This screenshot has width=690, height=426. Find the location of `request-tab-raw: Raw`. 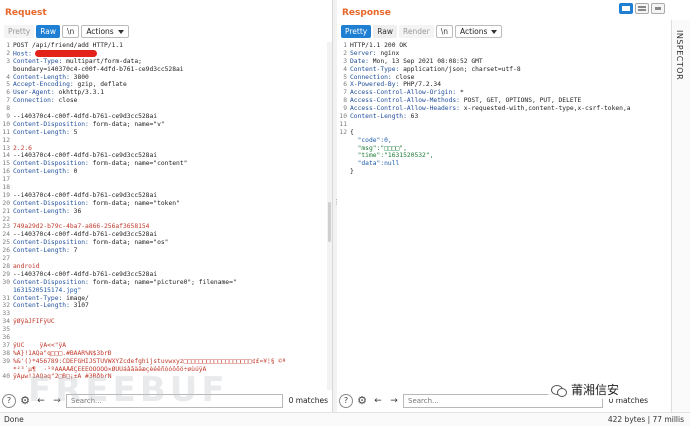

request-tab-raw: Raw is located at coordinates (48, 31).